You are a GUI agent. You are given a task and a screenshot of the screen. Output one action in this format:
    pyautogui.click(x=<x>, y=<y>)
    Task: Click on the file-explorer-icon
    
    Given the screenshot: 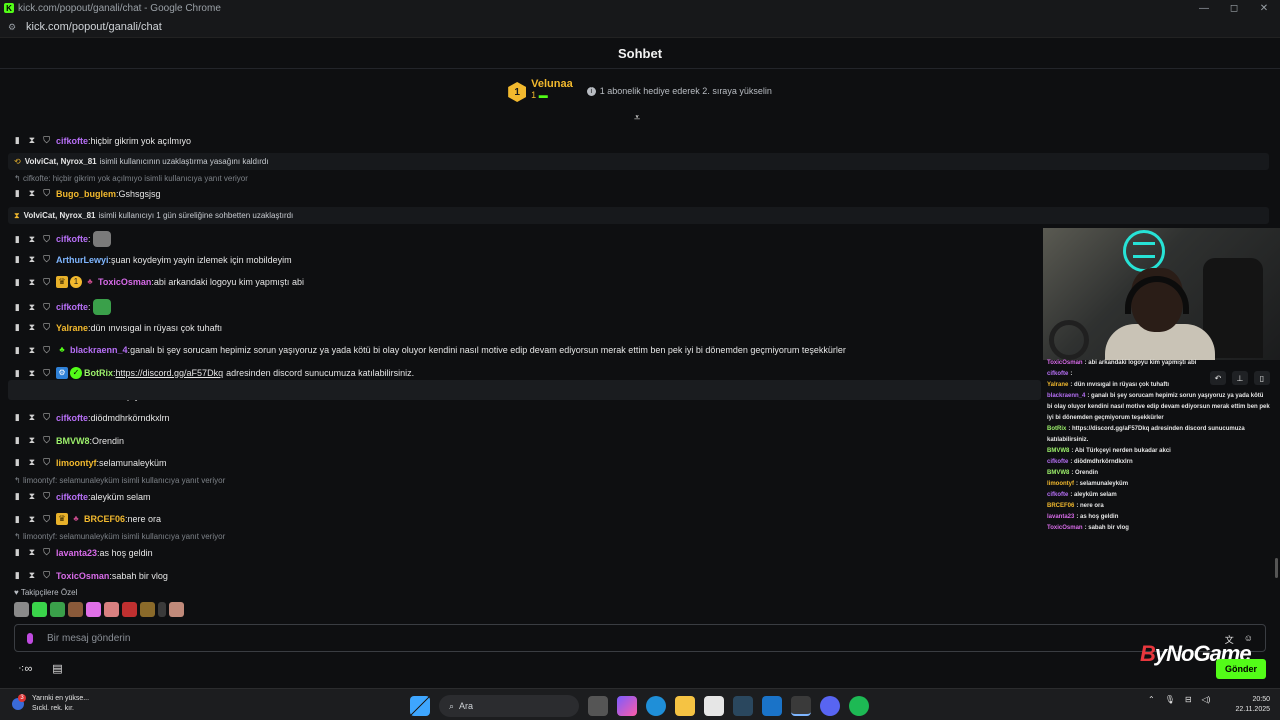 What is the action you would take?
    pyautogui.click(x=685, y=706)
    